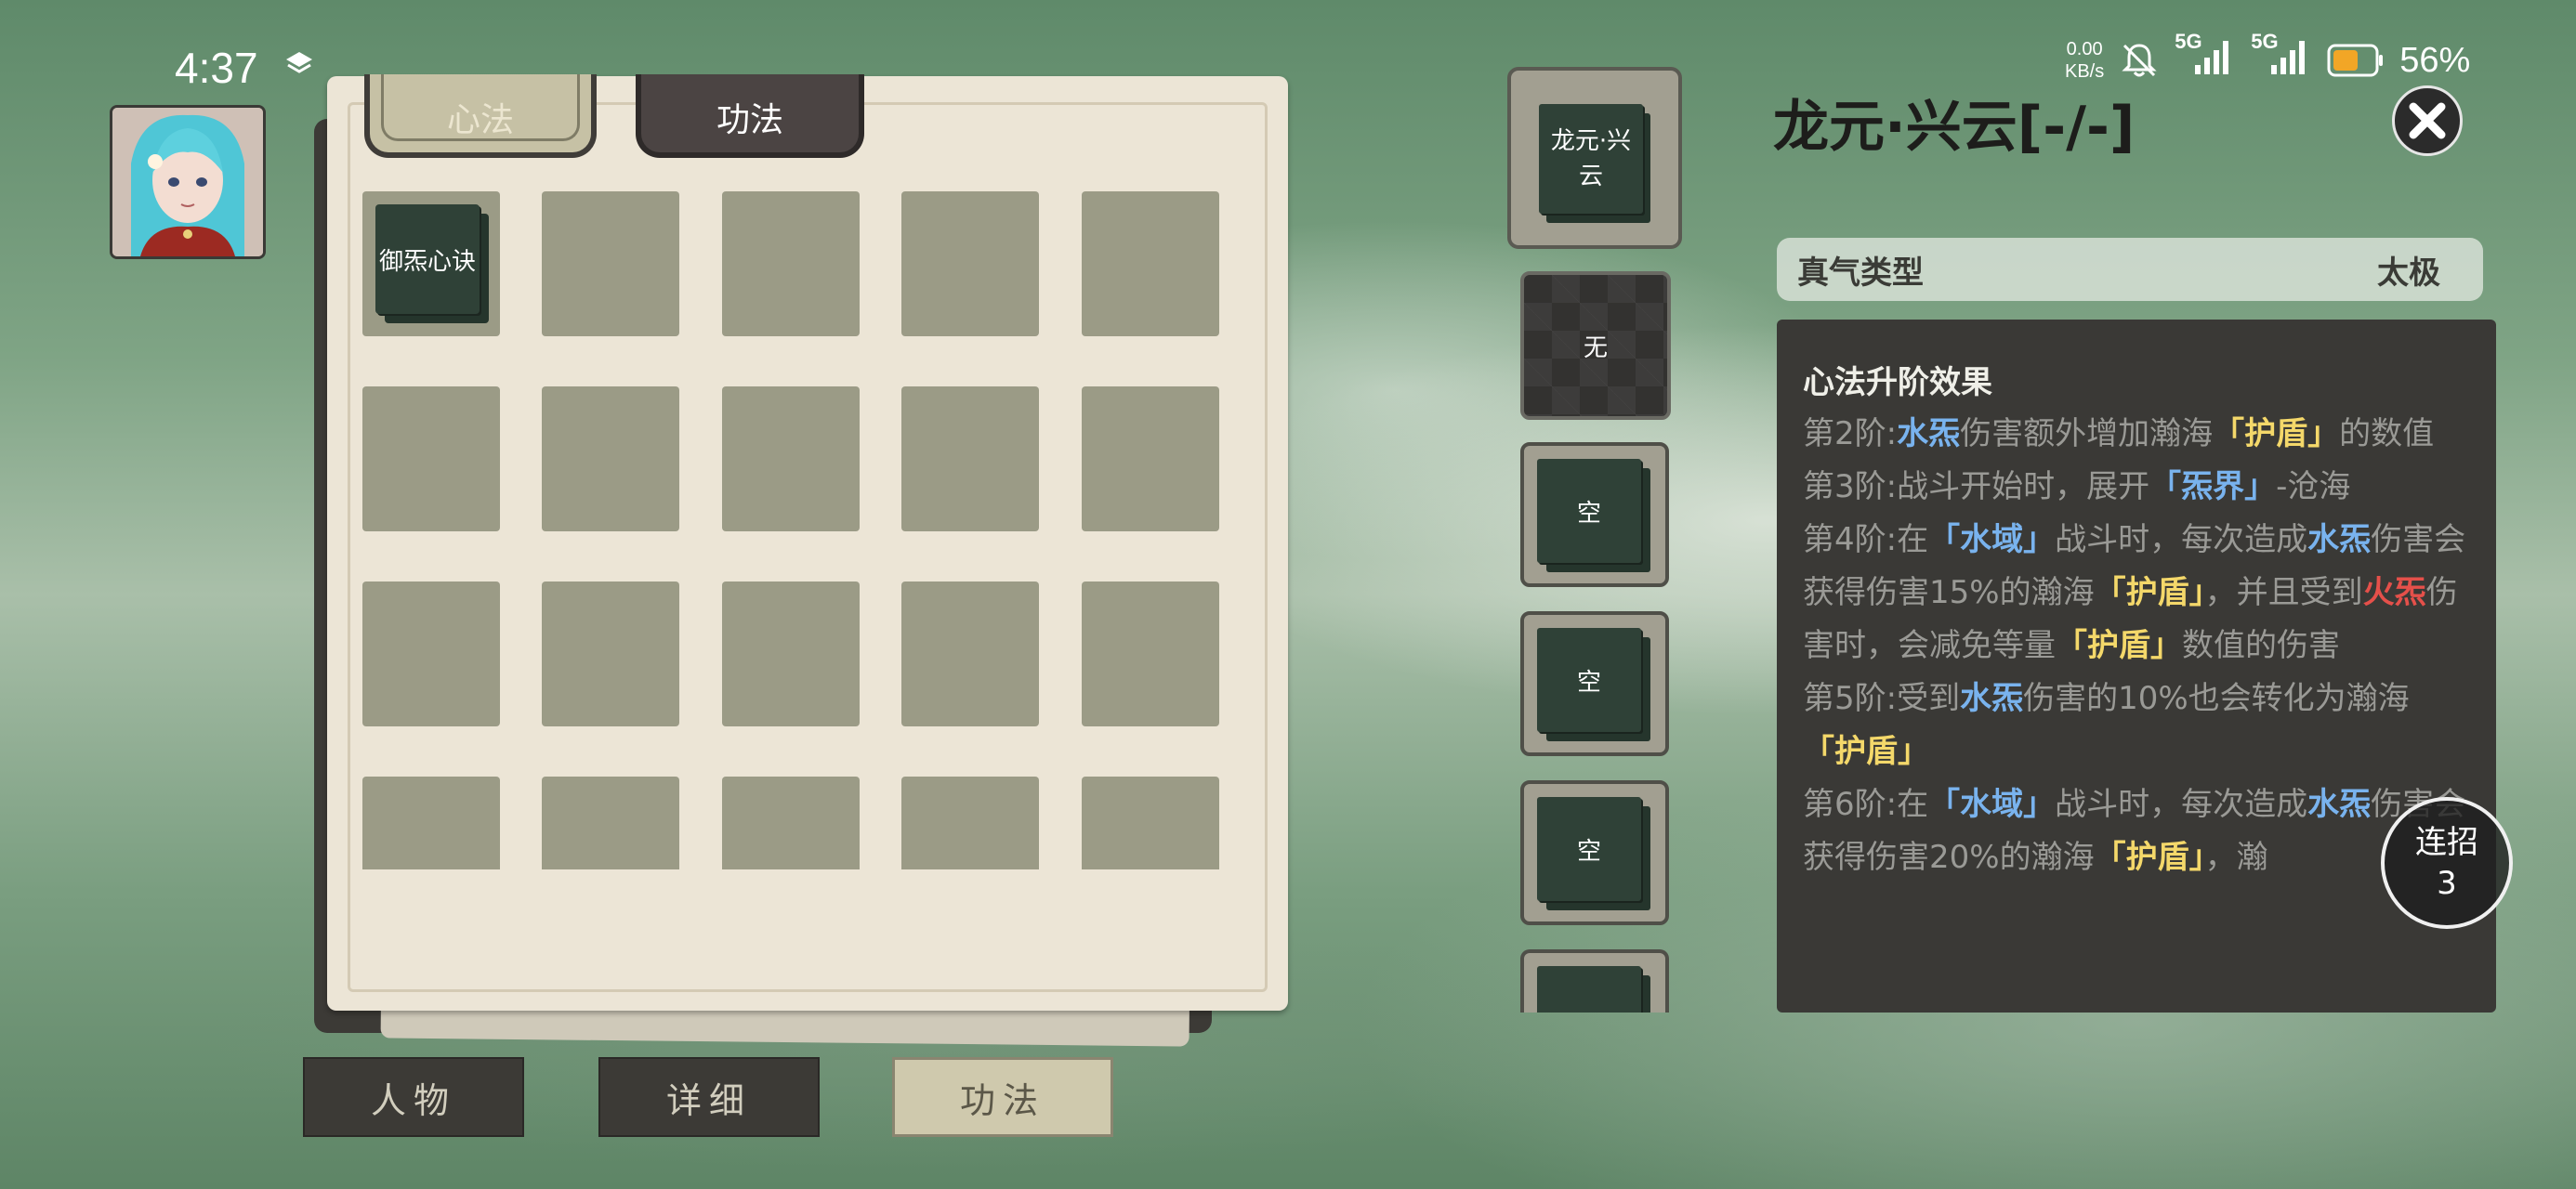 The height and width of the screenshot is (1189, 2576). Describe the element at coordinates (480, 120) in the screenshot. I see `tab-xinfa-label: 心法` at that location.